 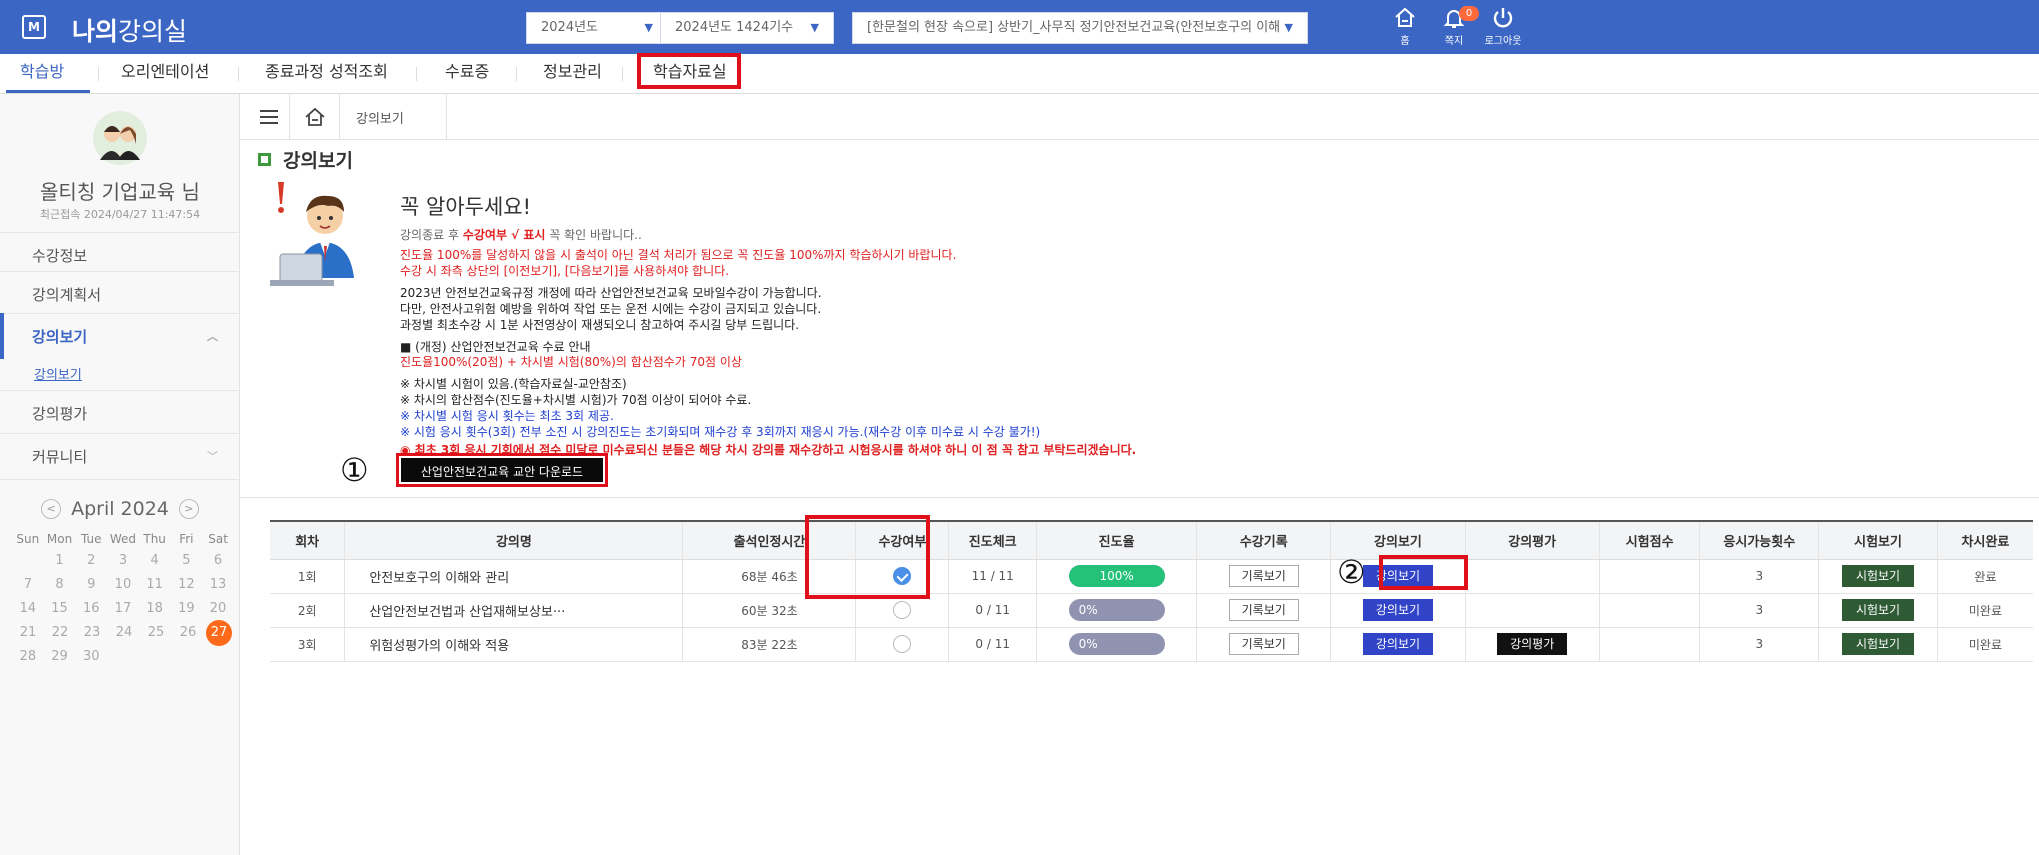 I want to click on cell-check: 0 / 11, so click(x=992, y=644).